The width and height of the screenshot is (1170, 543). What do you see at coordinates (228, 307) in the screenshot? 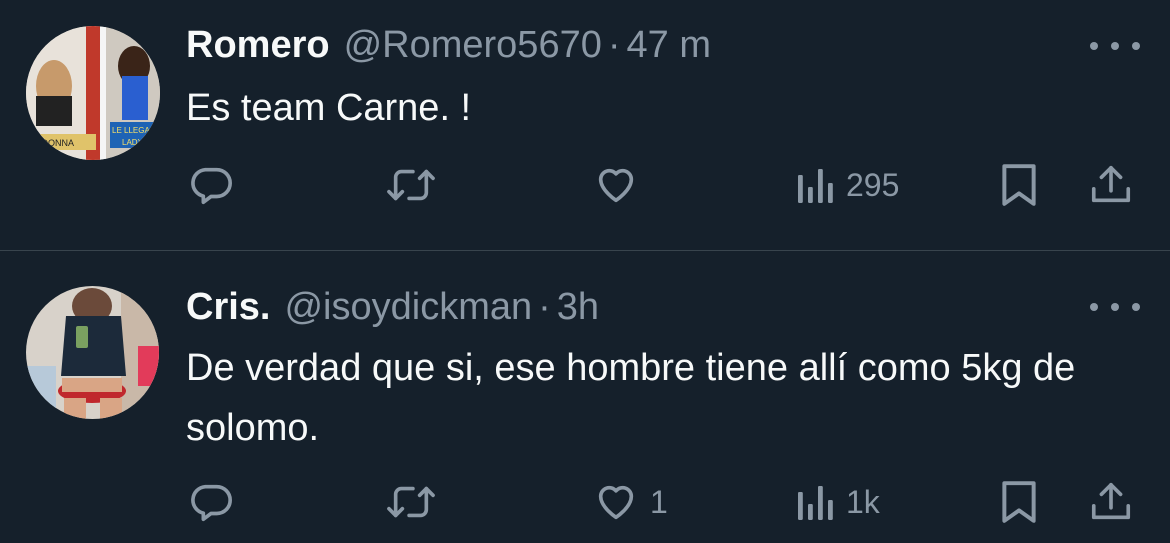
I see `display-name: Cris.` at bounding box center [228, 307].